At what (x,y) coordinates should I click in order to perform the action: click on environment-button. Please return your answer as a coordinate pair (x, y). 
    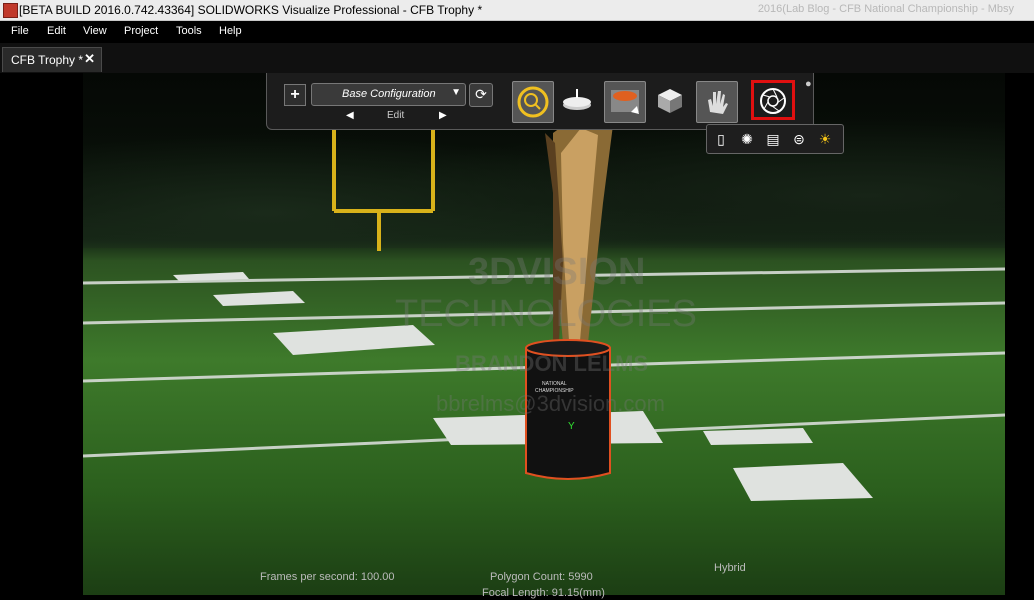
    Looking at the image, I should click on (625, 102).